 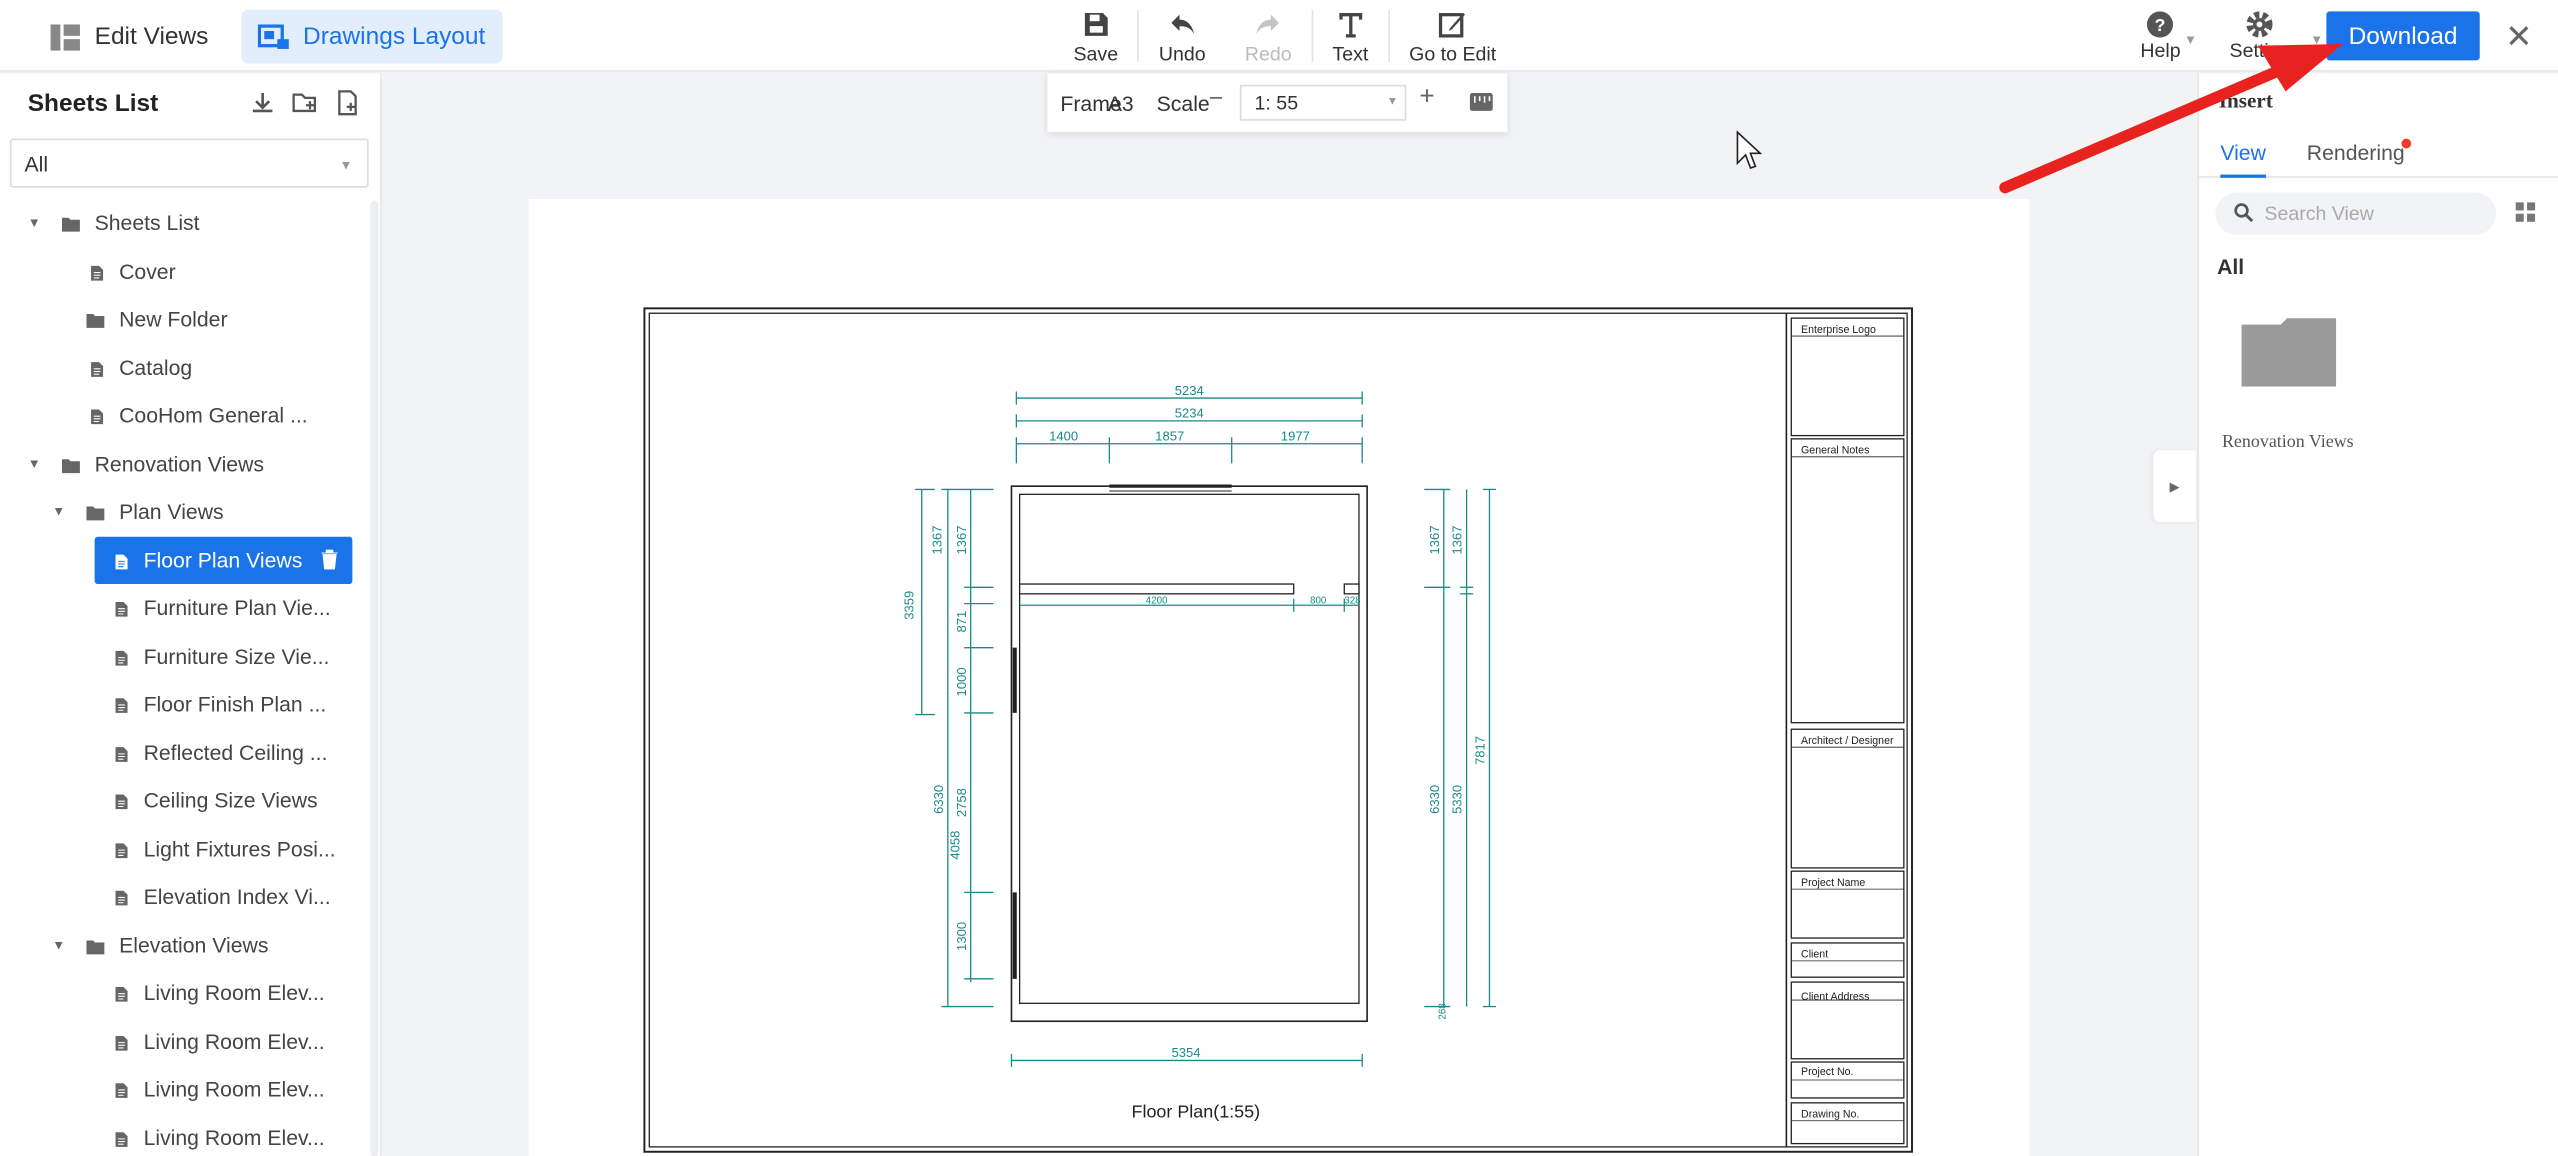 What do you see at coordinates (147, 223) in the screenshot?
I see `tree-item-label: Sheets List` at bounding box center [147, 223].